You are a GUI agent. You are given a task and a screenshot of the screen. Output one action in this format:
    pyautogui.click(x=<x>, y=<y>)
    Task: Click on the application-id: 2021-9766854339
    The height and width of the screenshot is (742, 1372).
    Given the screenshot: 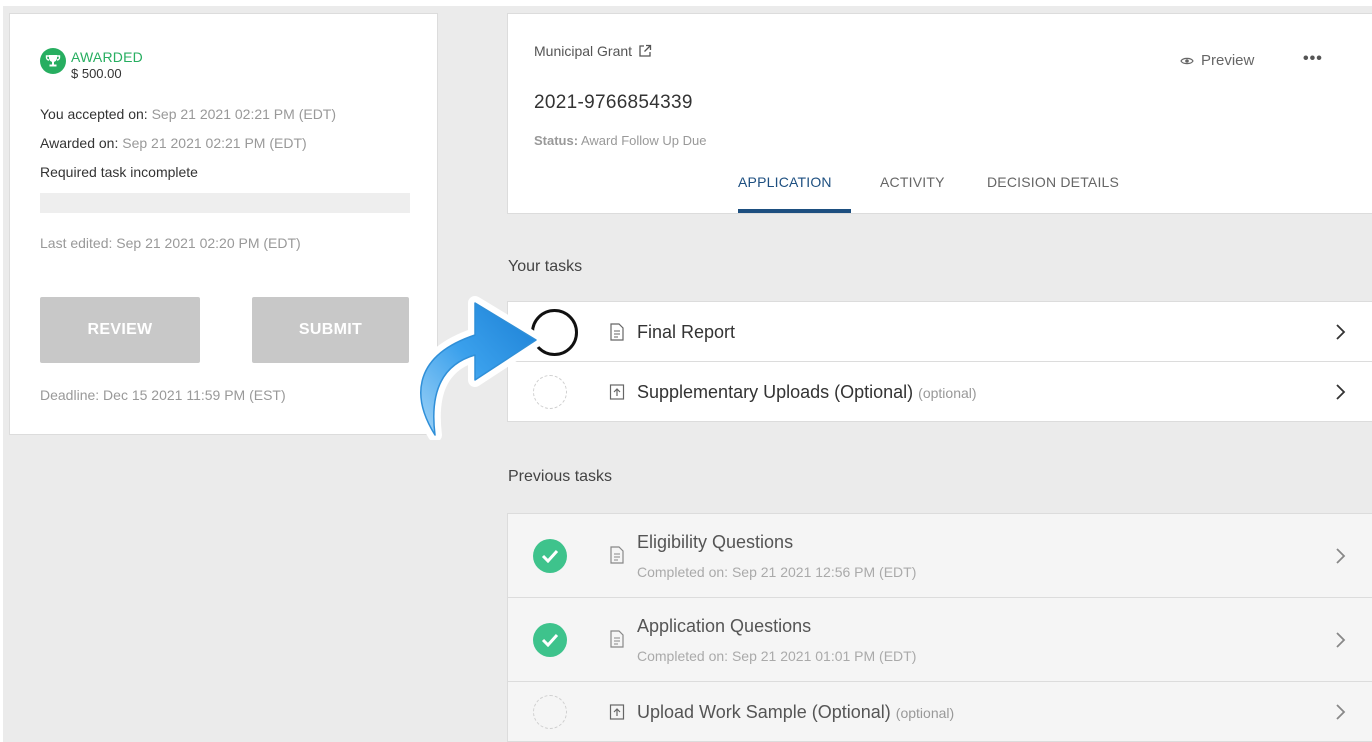 What is the action you would take?
    pyautogui.click(x=613, y=102)
    